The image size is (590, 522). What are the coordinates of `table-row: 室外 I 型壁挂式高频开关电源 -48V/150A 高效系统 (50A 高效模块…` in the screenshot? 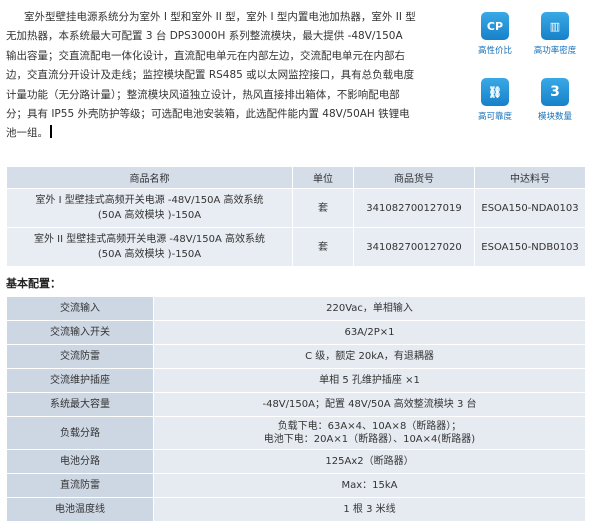 It's located at (296, 208).